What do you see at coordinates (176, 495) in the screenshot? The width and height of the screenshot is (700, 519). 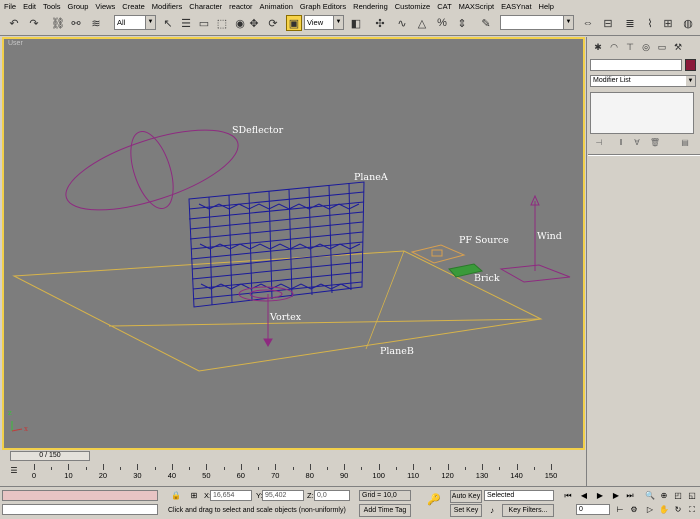 I see `lock-selection-icon: 🔒` at bounding box center [176, 495].